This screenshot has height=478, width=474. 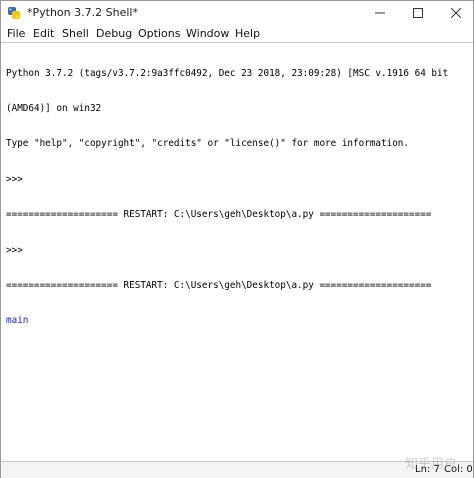 What do you see at coordinates (17, 250) in the screenshot?
I see `shell-line-prompt-2: >>>` at bounding box center [17, 250].